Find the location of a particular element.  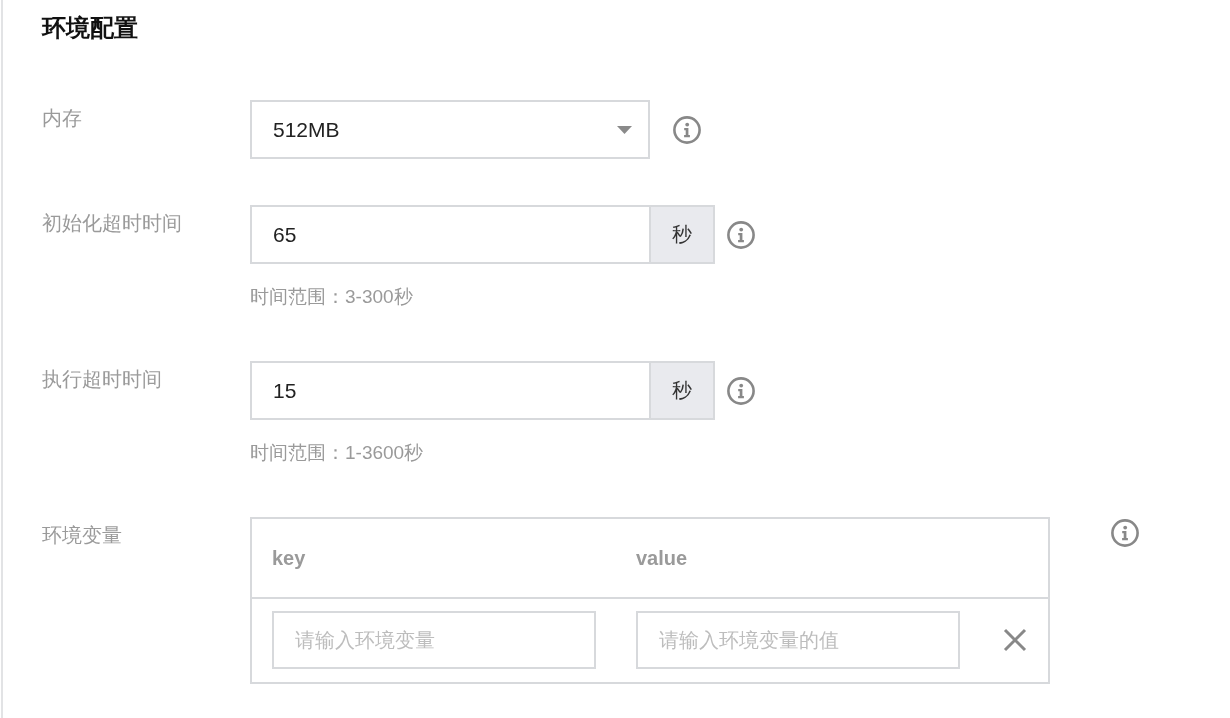

column-header: key is located at coordinates (289, 558).